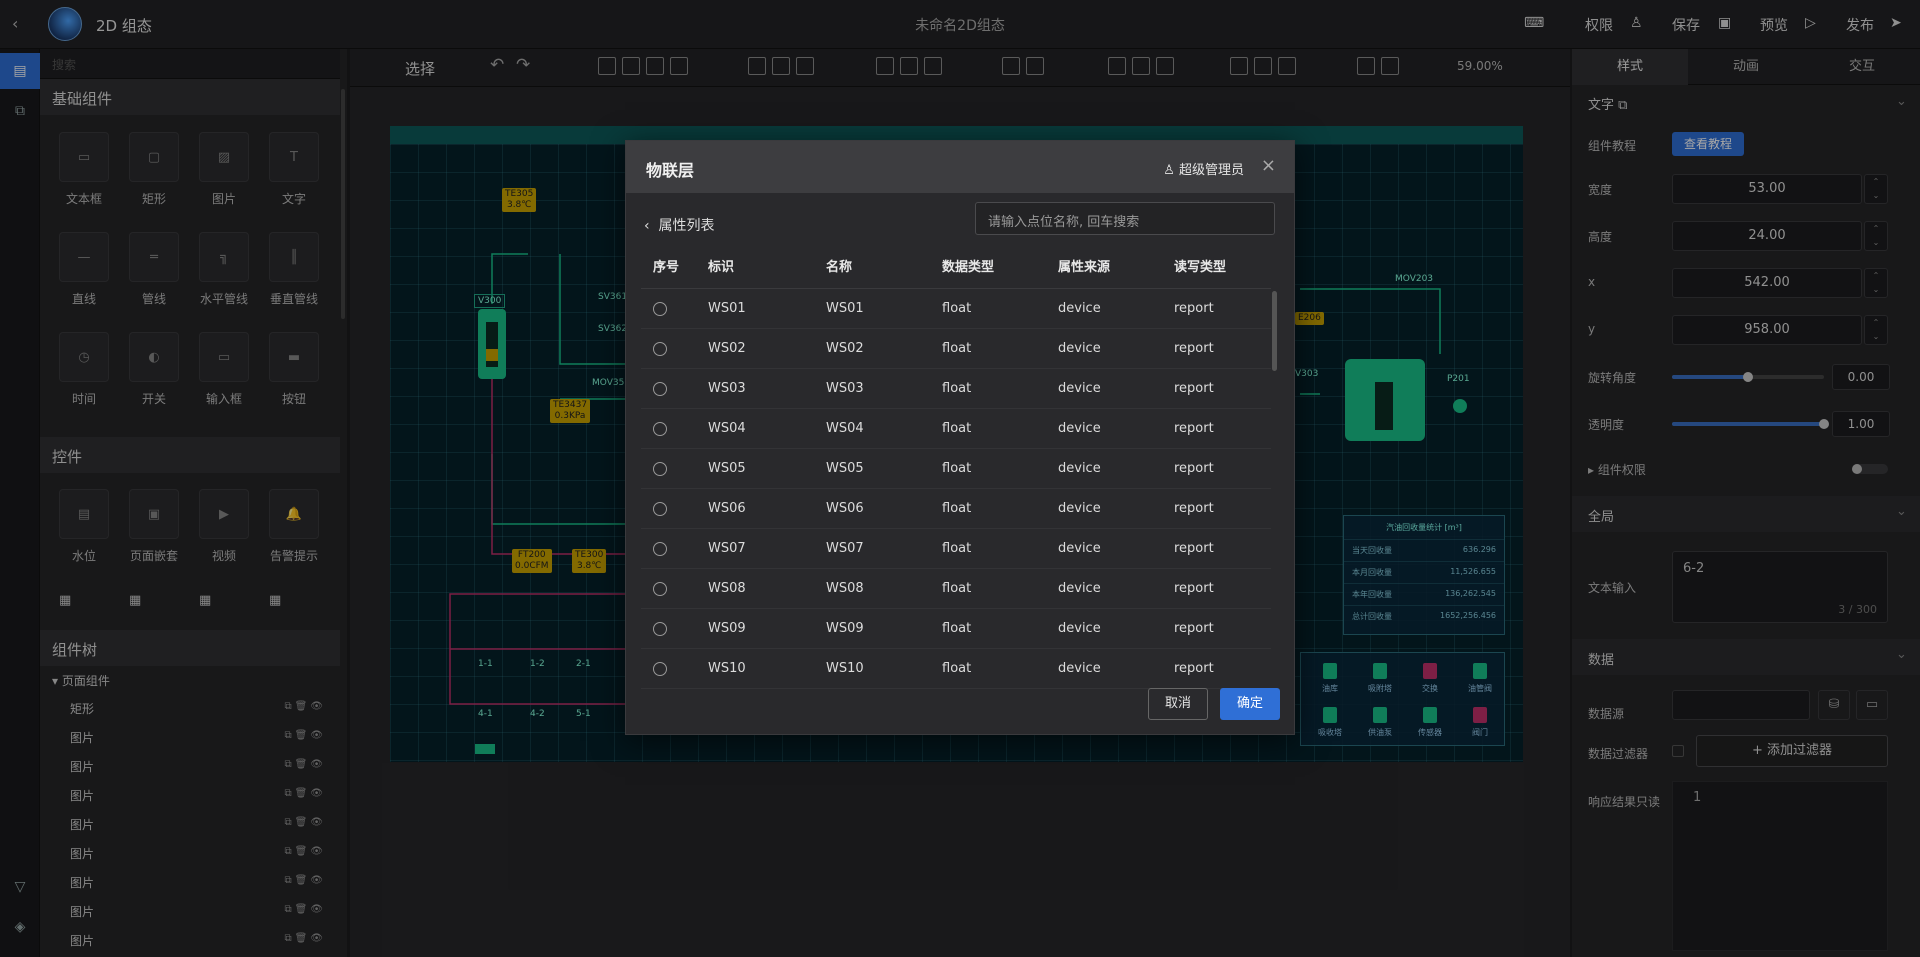 The height and width of the screenshot is (957, 1920). Describe the element at coordinates (1200, 267) in the screenshot. I see `col-rw-type: 读写类型` at that location.